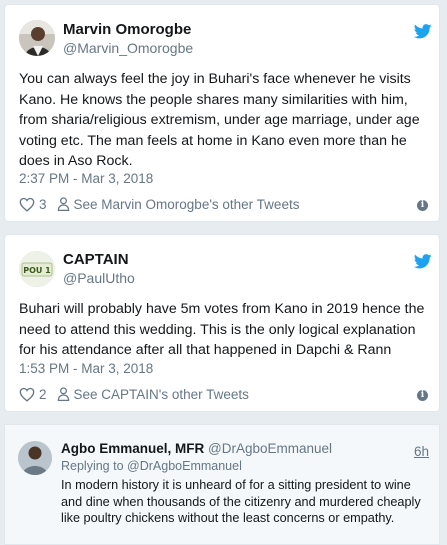 The image size is (447, 545). What do you see at coordinates (128, 48) in the screenshot?
I see `author-handle: @Marvin_Omorogbe` at bounding box center [128, 48].